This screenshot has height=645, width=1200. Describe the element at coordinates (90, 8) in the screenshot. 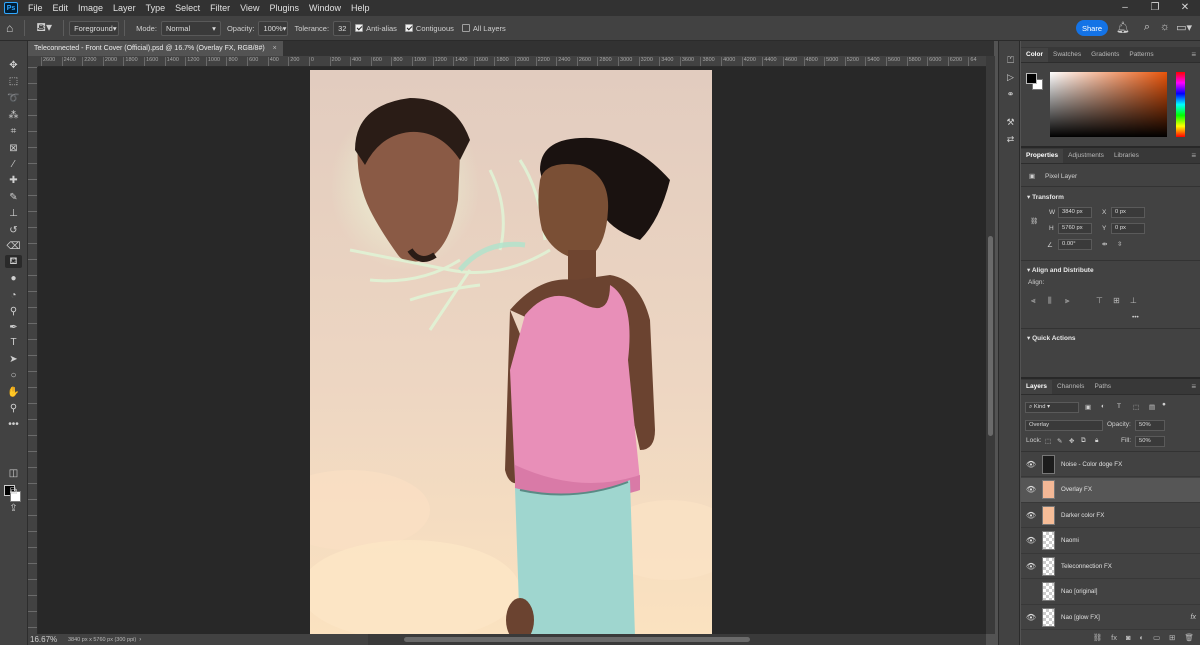

I see `menu-image: Image` at that location.